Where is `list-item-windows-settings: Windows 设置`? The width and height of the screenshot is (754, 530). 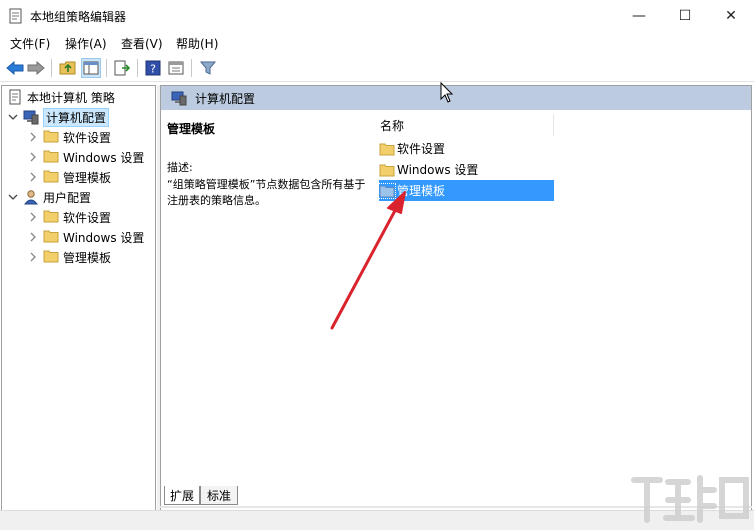
list-item-windows-settings: Windows 设置 is located at coordinates (466, 169).